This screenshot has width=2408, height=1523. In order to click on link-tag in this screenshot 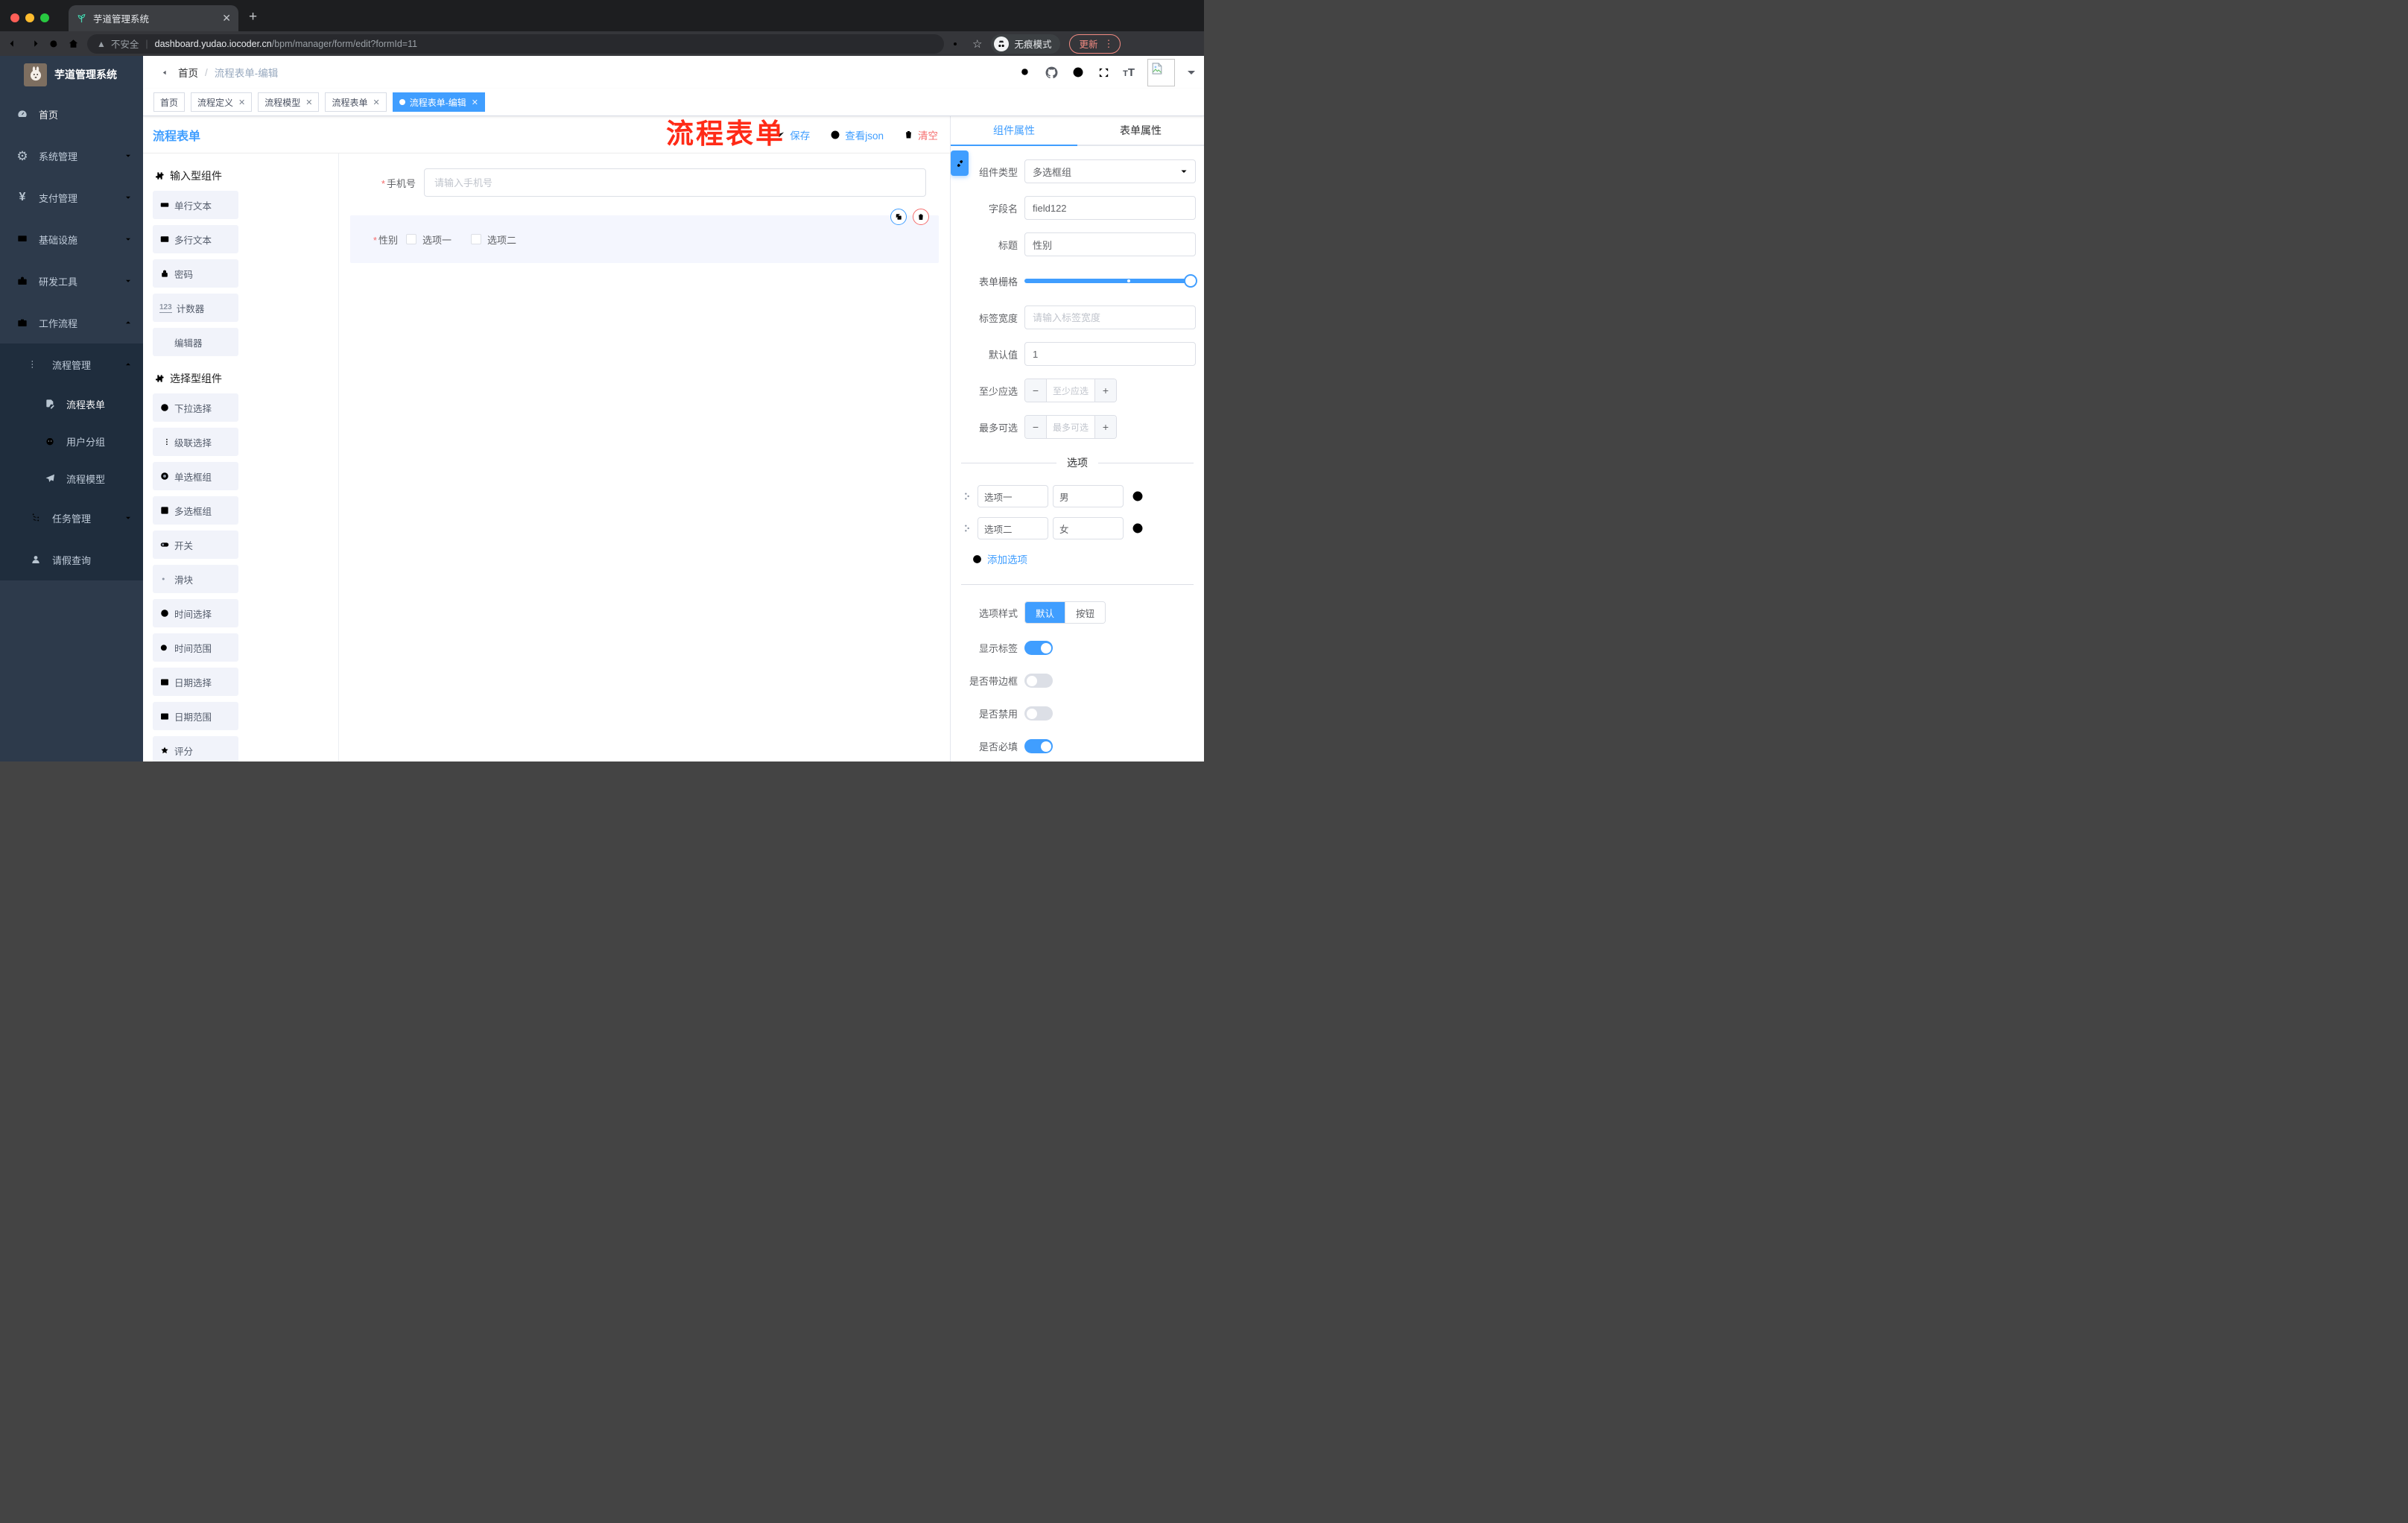, I will do `click(960, 163)`.